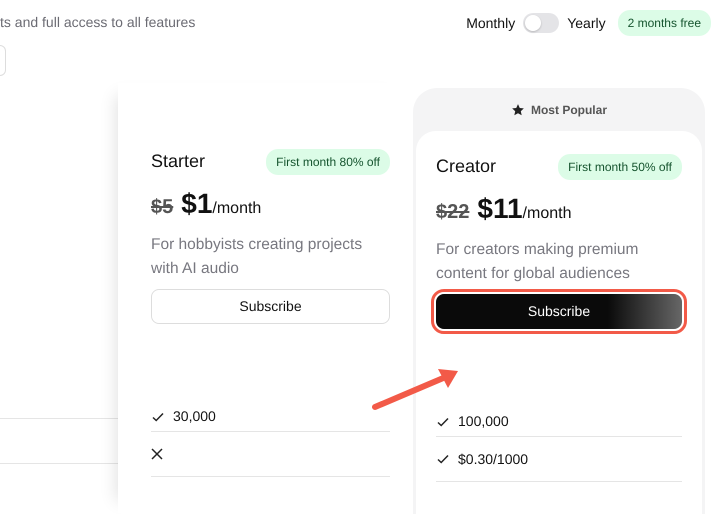 The width and height of the screenshot is (719, 514). I want to click on billing-toggle, so click(541, 23).